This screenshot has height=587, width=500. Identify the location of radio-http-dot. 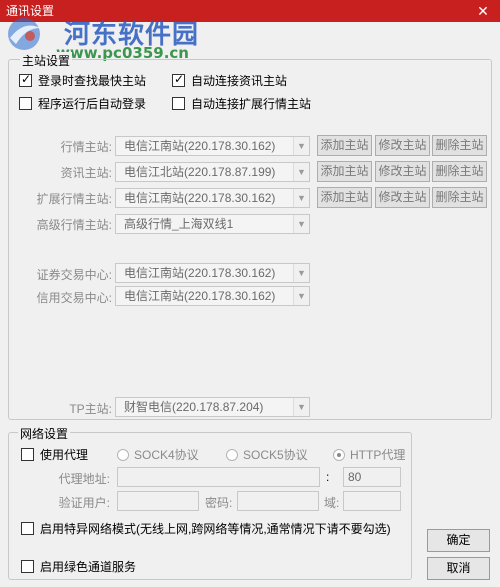
(339, 454).